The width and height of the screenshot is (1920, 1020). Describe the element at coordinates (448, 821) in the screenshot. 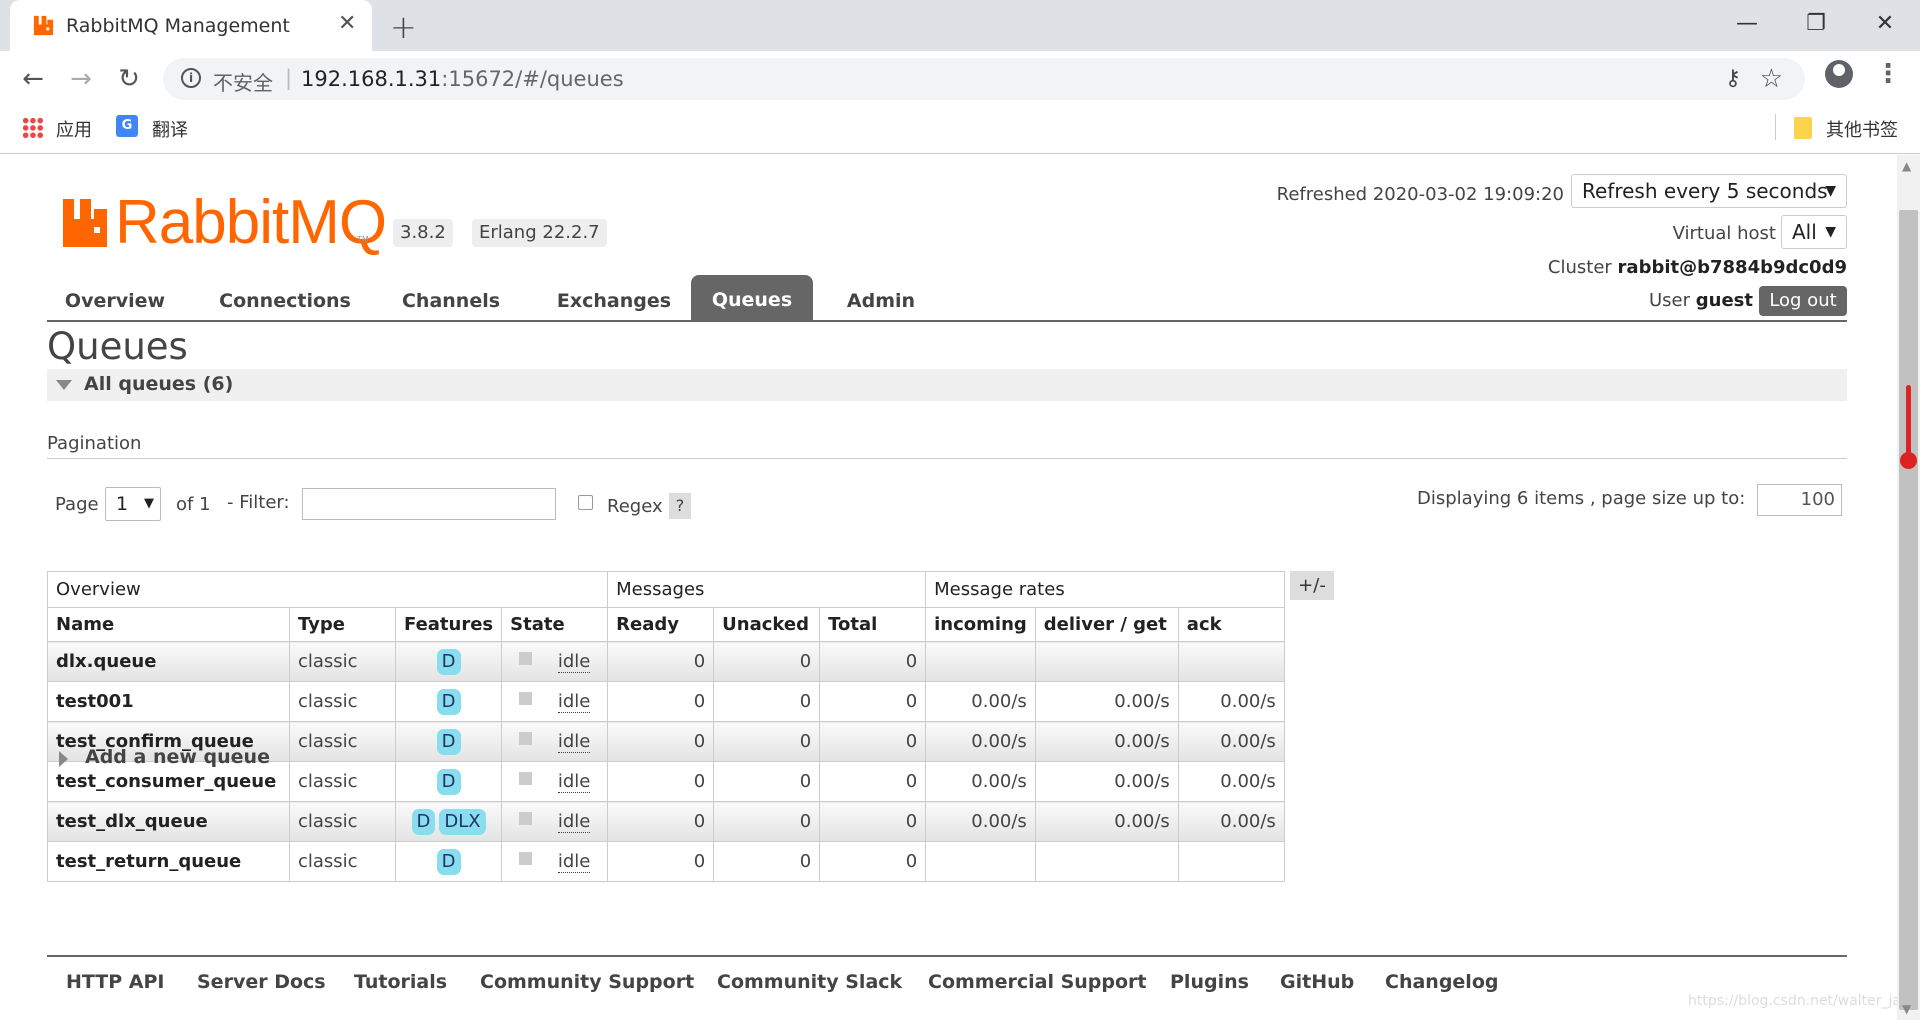

I see `queue-features: D DLX` at that location.